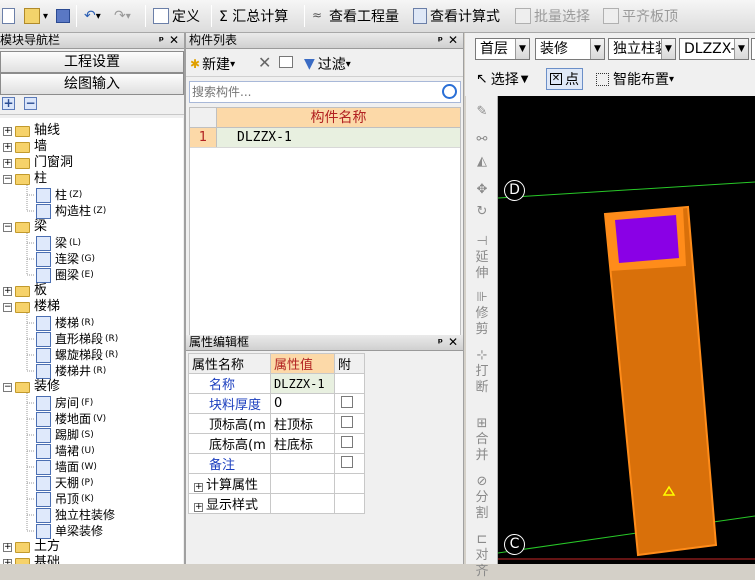  I want to click on tree-item: 楼梯 (R), so click(65, 323).